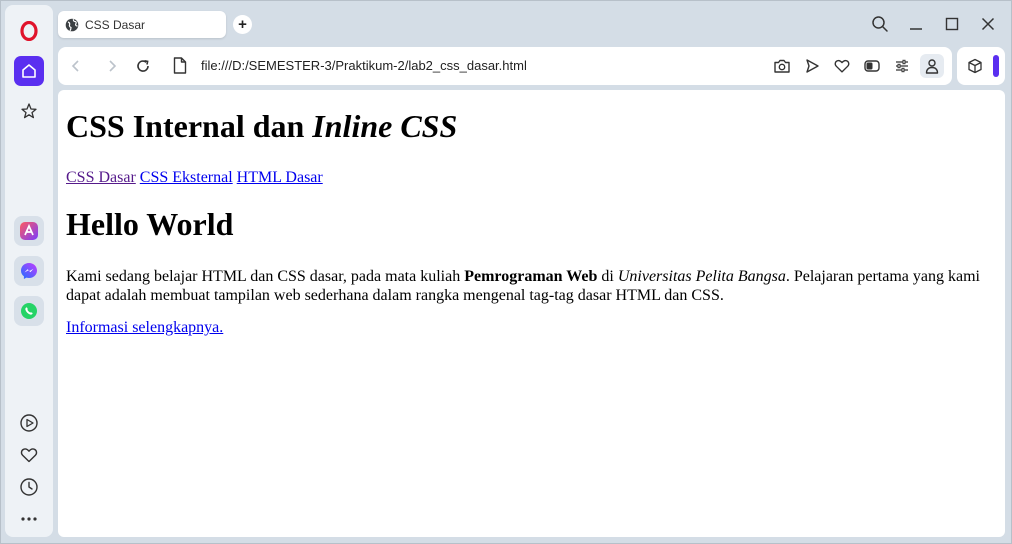 Image resolution: width=1012 pixels, height=544 pixels. Describe the element at coordinates (916, 24) in the screenshot. I see `minimize-button` at that location.